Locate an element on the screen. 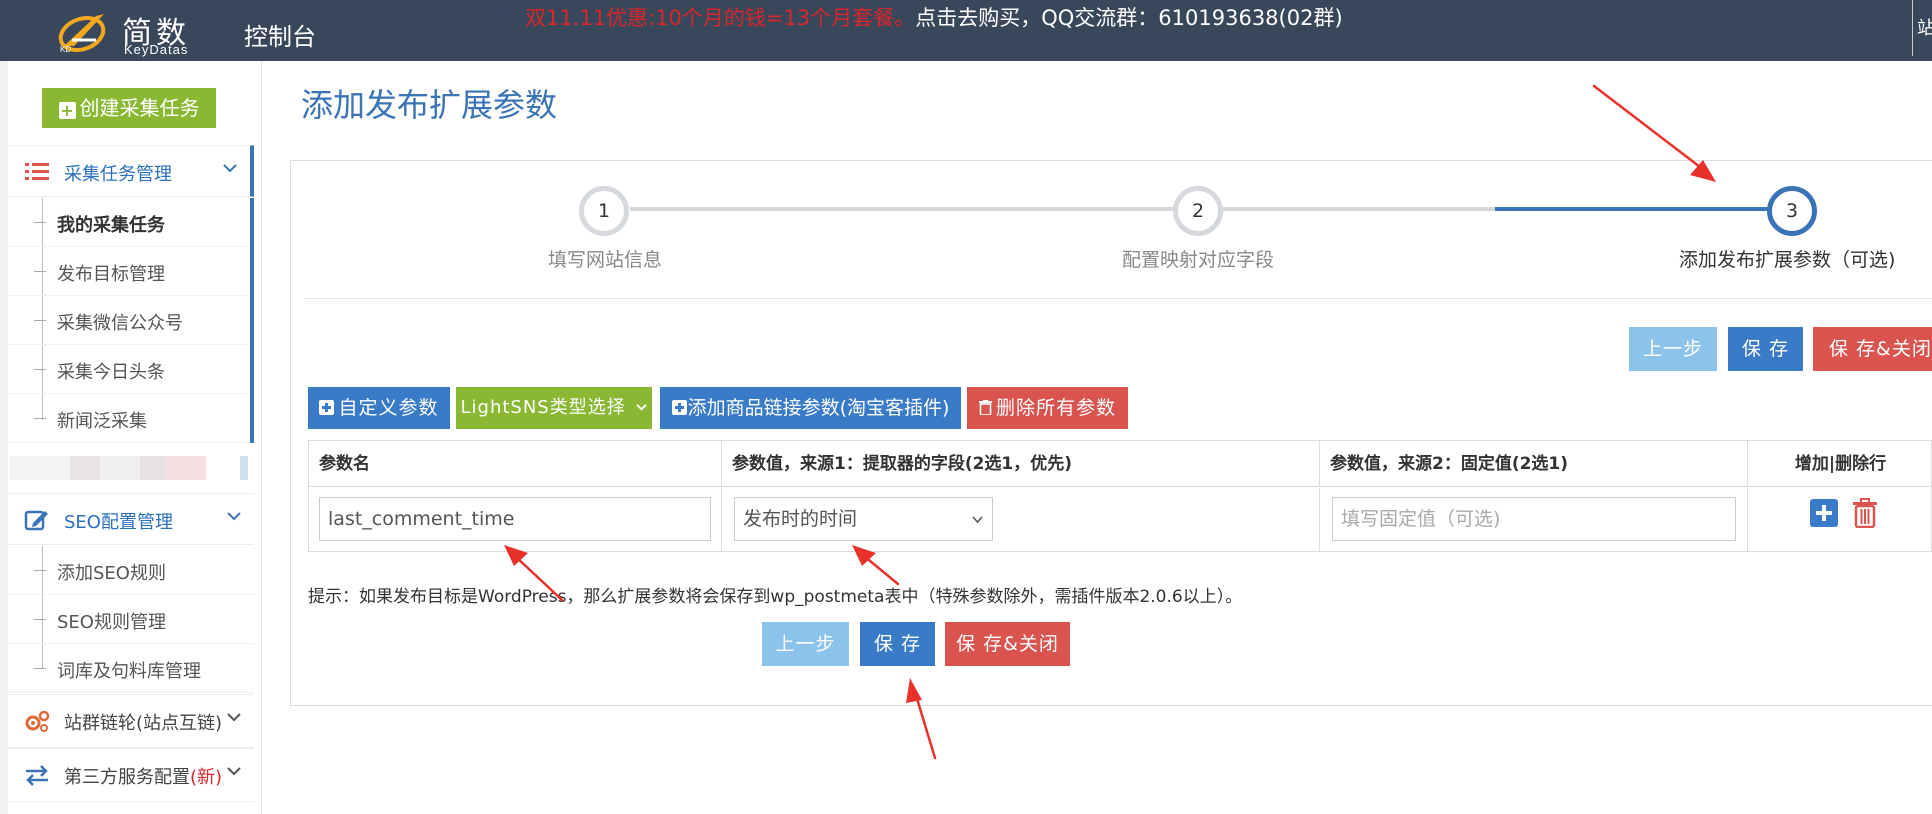  sidebar-subnav-seo: 添加SEO规则 SEO规则管理 词库及句料库管理 is located at coordinates (131, 619).